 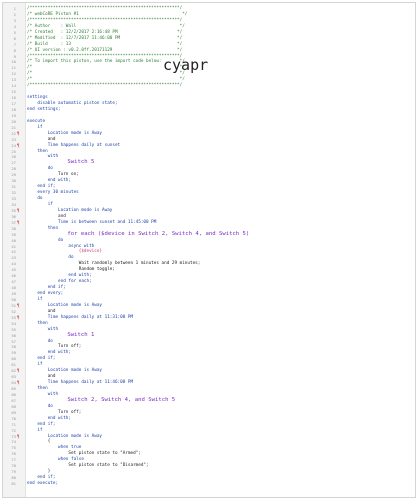 I want to click on code-text: end execute;, so click(x=43, y=483).